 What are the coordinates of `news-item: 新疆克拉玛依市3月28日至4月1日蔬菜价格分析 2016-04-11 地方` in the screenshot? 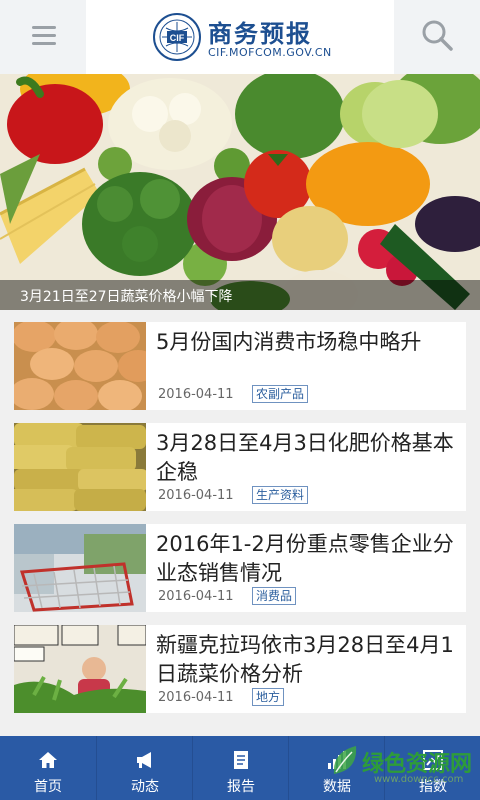 It's located at (240, 669).